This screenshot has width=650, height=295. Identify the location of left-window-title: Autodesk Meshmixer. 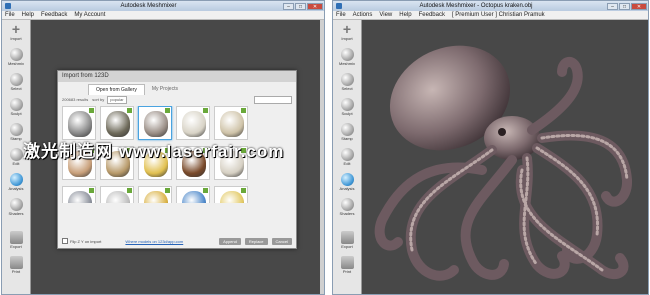
(148, 6).